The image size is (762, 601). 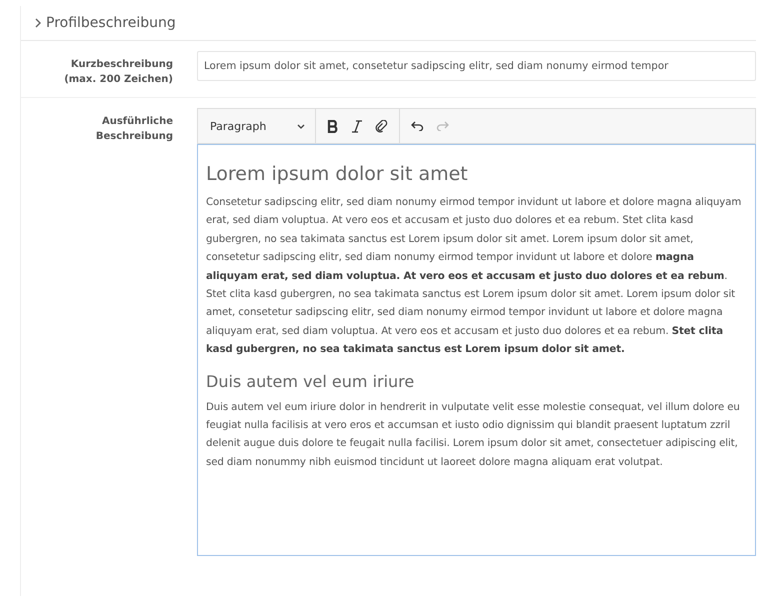 What do you see at coordinates (118, 72) in the screenshot?
I see `field-label: Kurzbeschreibung (max. 200 Zeichen)` at bounding box center [118, 72].